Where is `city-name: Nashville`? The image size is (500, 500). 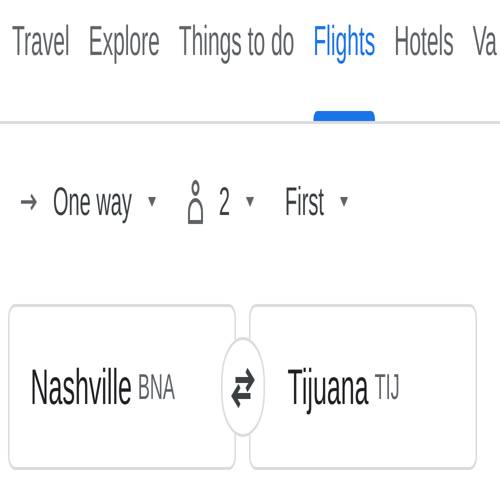
city-name: Nashville is located at coordinates (81, 387).